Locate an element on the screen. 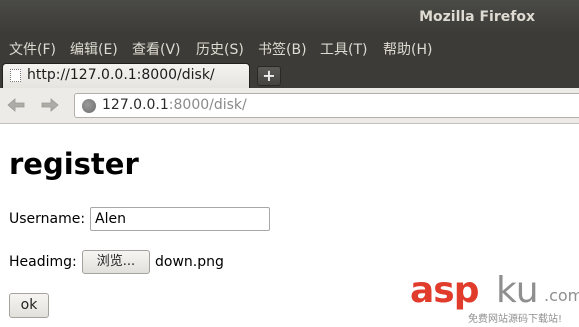 This screenshot has height=327, width=579. url-text: 127.0.0.1:8000/disk/ is located at coordinates (174, 105).